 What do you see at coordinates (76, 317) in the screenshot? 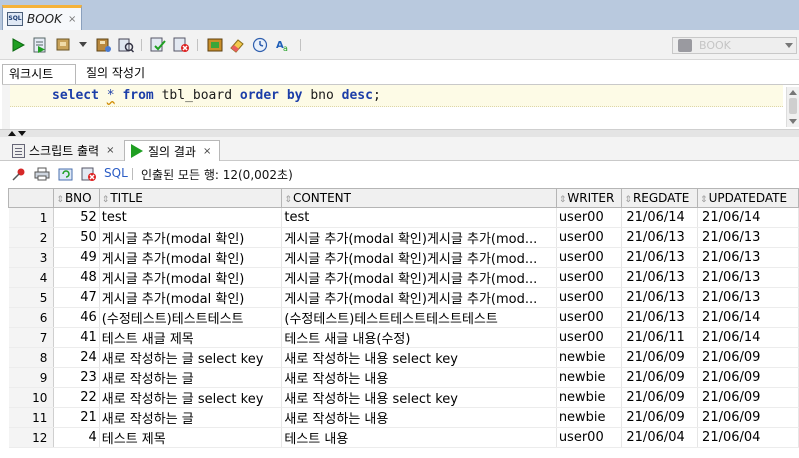
I see `bno-cell: 46` at bounding box center [76, 317].